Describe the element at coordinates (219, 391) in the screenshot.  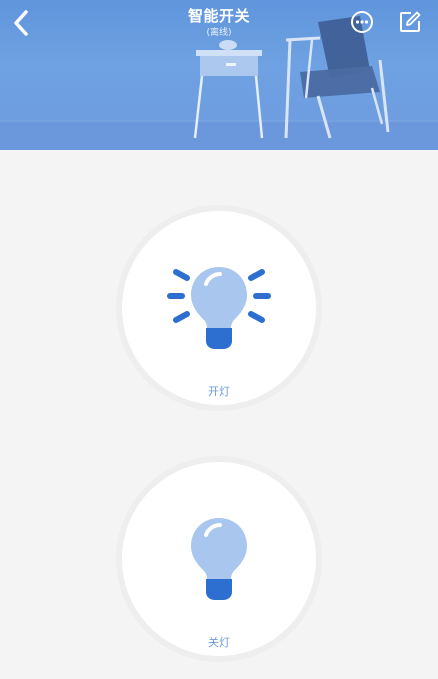
I see `light-on-label: 开灯` at that location.